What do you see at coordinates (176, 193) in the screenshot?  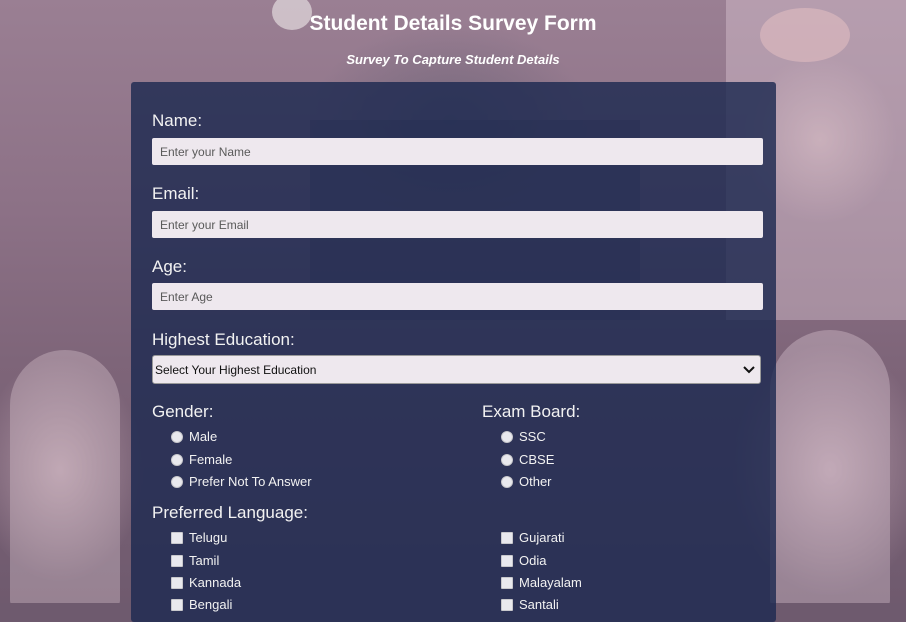 I see `email-label: Email:` at bounding box center [176, 193].